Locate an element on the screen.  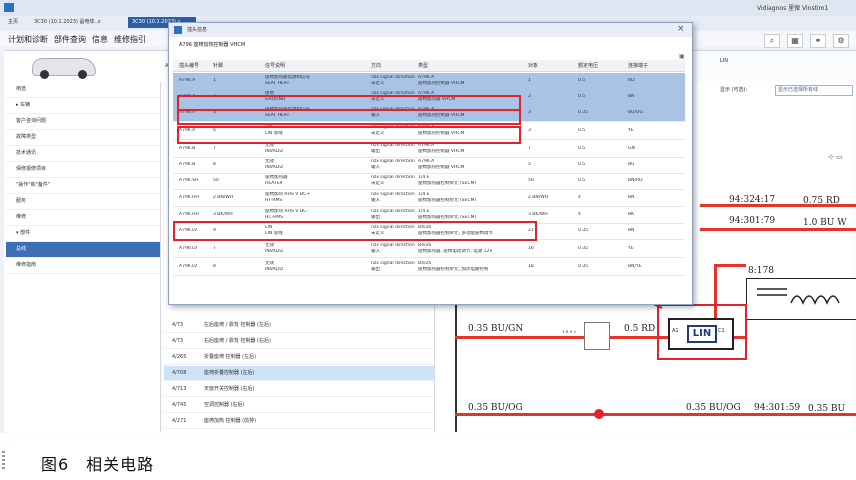
table-cell: HEATER is located at coordinates (274, 183).